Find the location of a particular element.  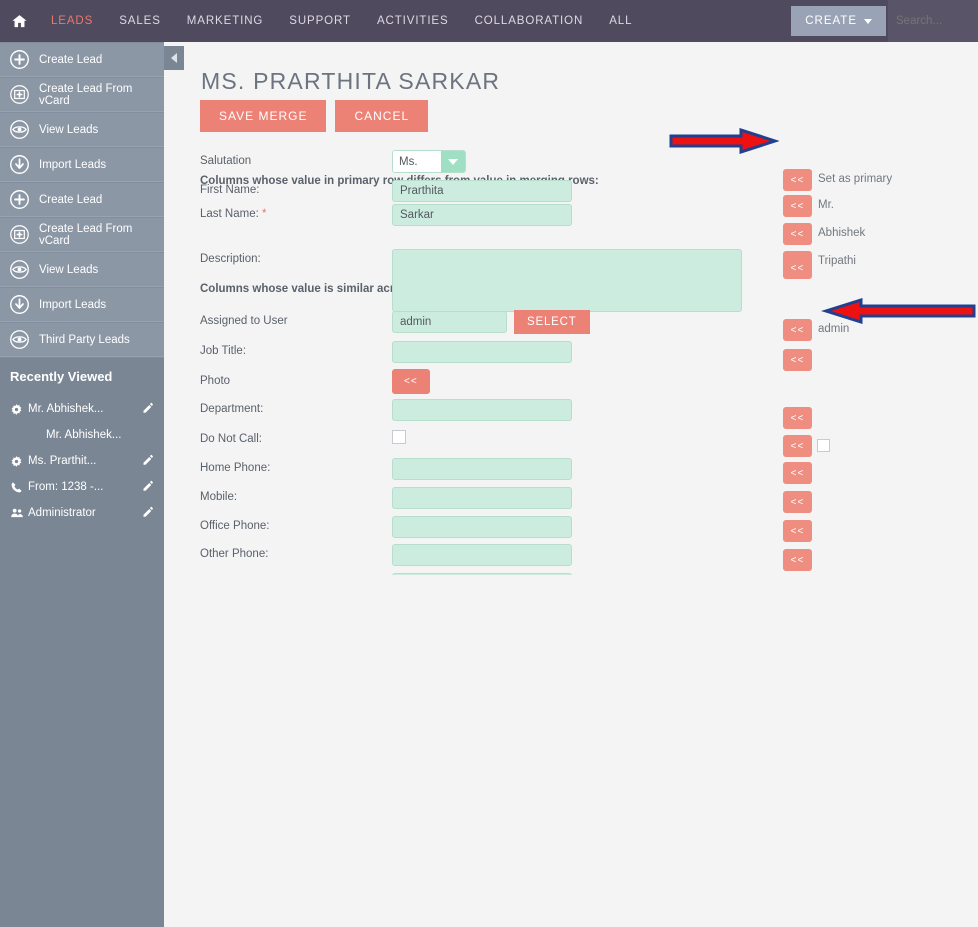

mobile-merge-button: << is located at coordinates (797, 502).